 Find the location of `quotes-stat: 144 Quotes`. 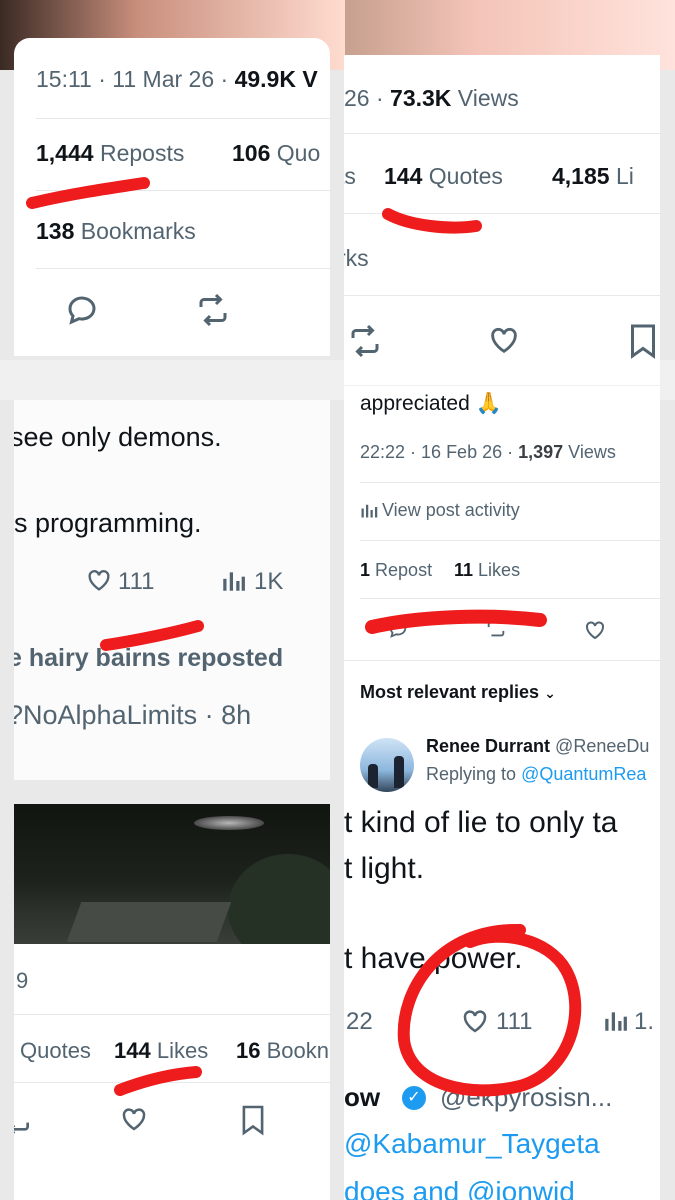

quotes-stat: 144 Quotes is located at coordinates (443, 176).